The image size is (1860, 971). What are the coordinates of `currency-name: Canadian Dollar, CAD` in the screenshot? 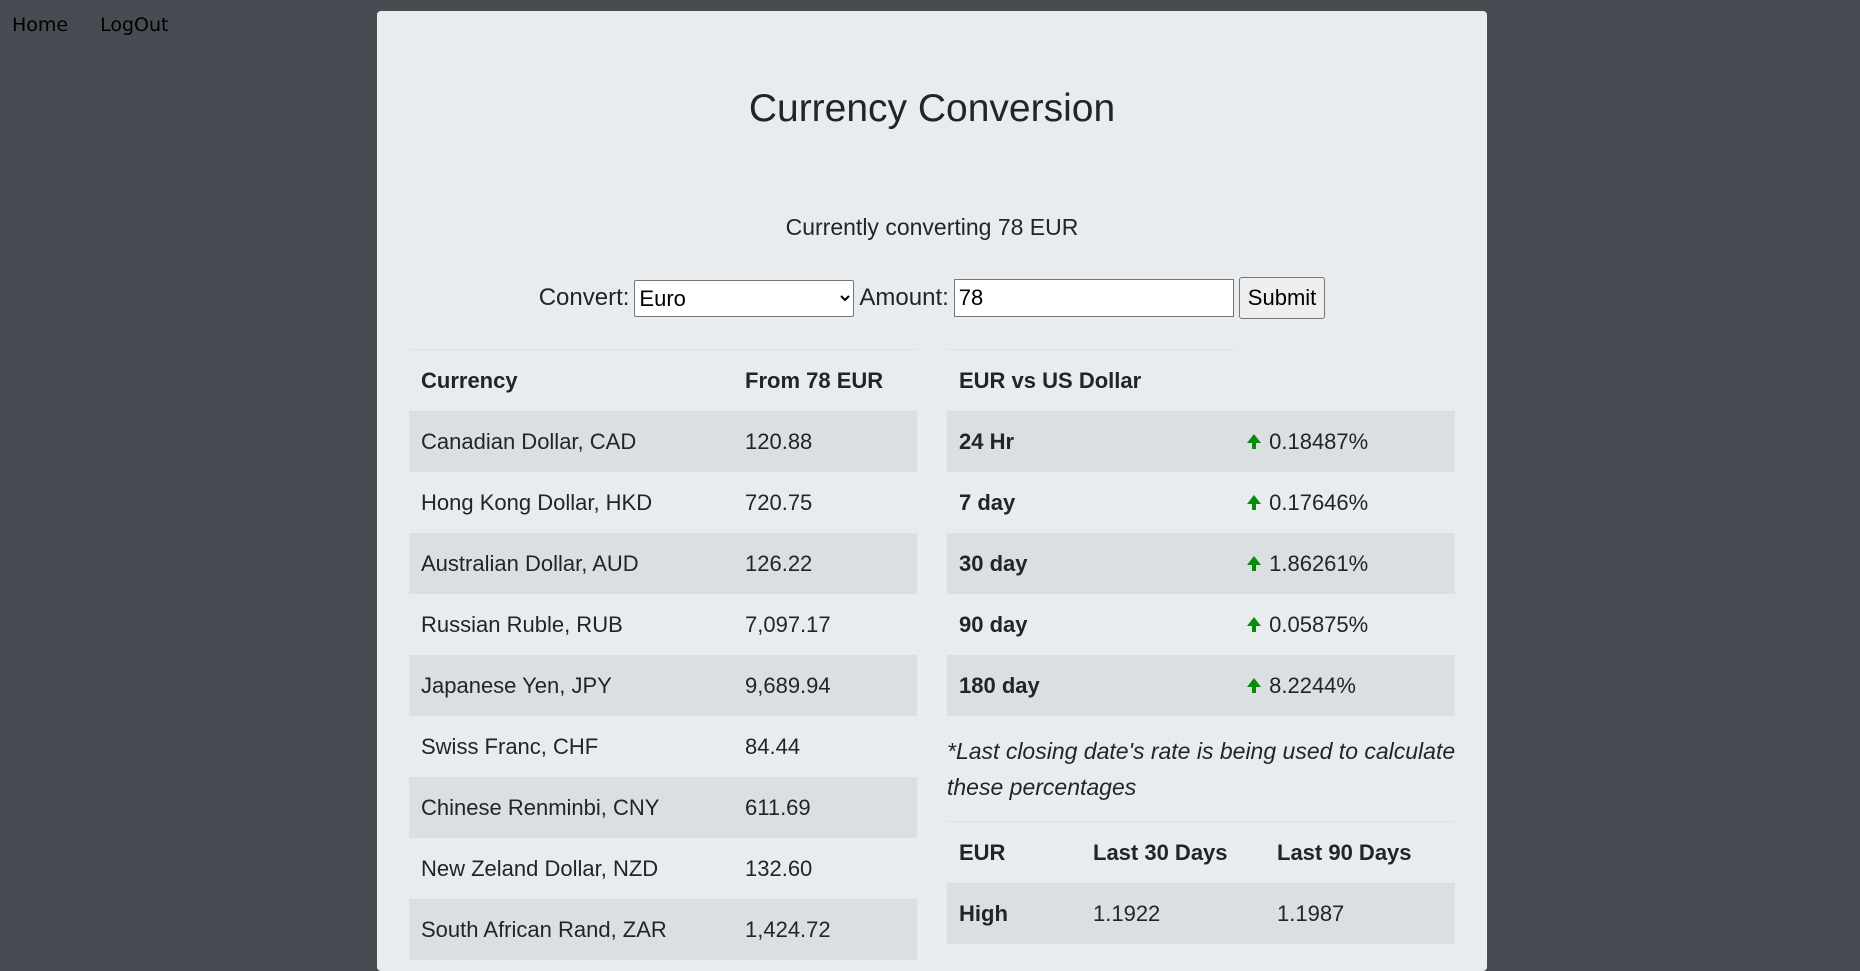 It's located at (571, 441).